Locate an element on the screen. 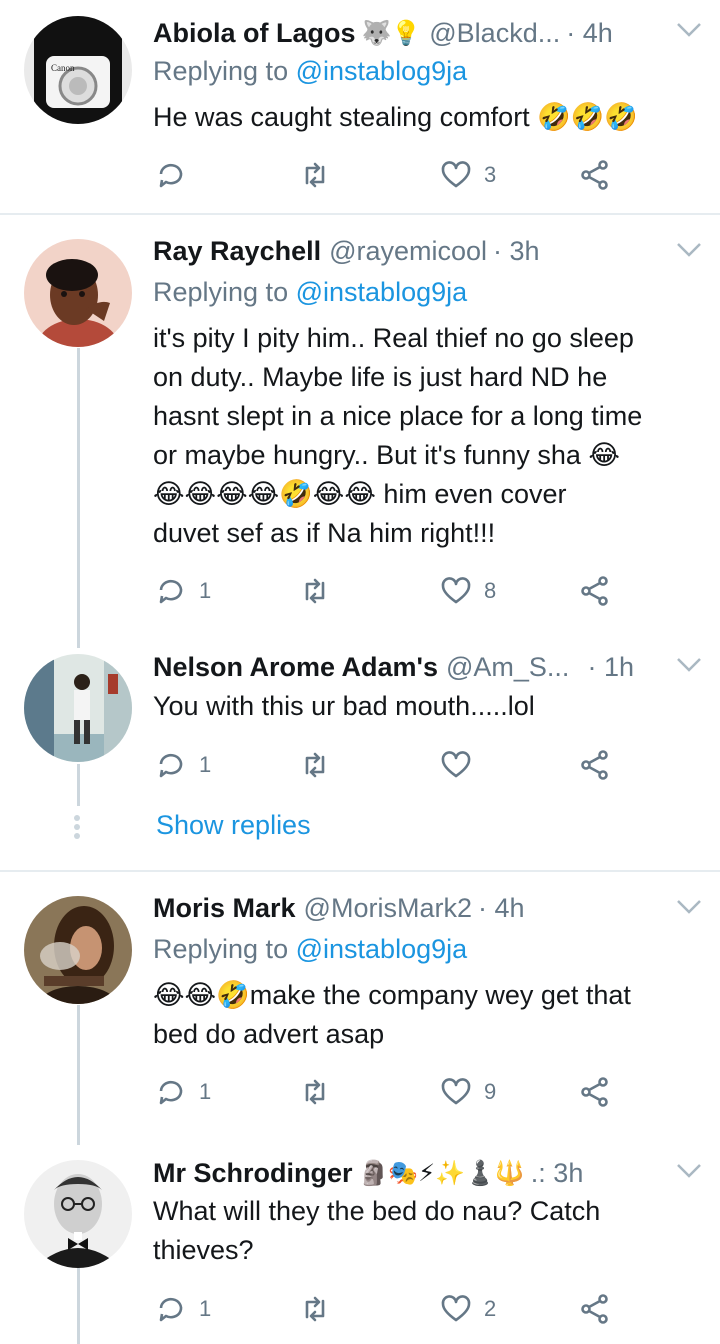  thread-dots is located at coordinates (78, 827).